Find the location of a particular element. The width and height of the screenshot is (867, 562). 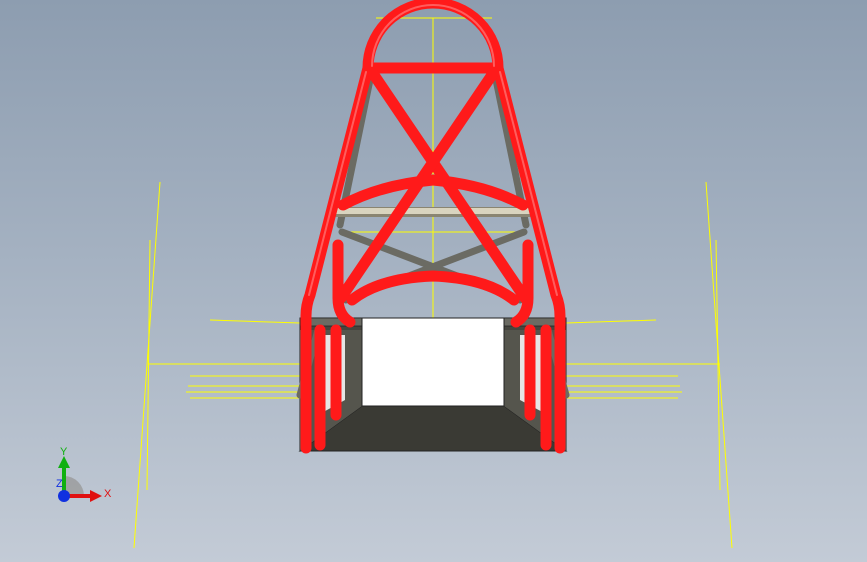

z-axis-label: Z is located at coordinates (59, 484).